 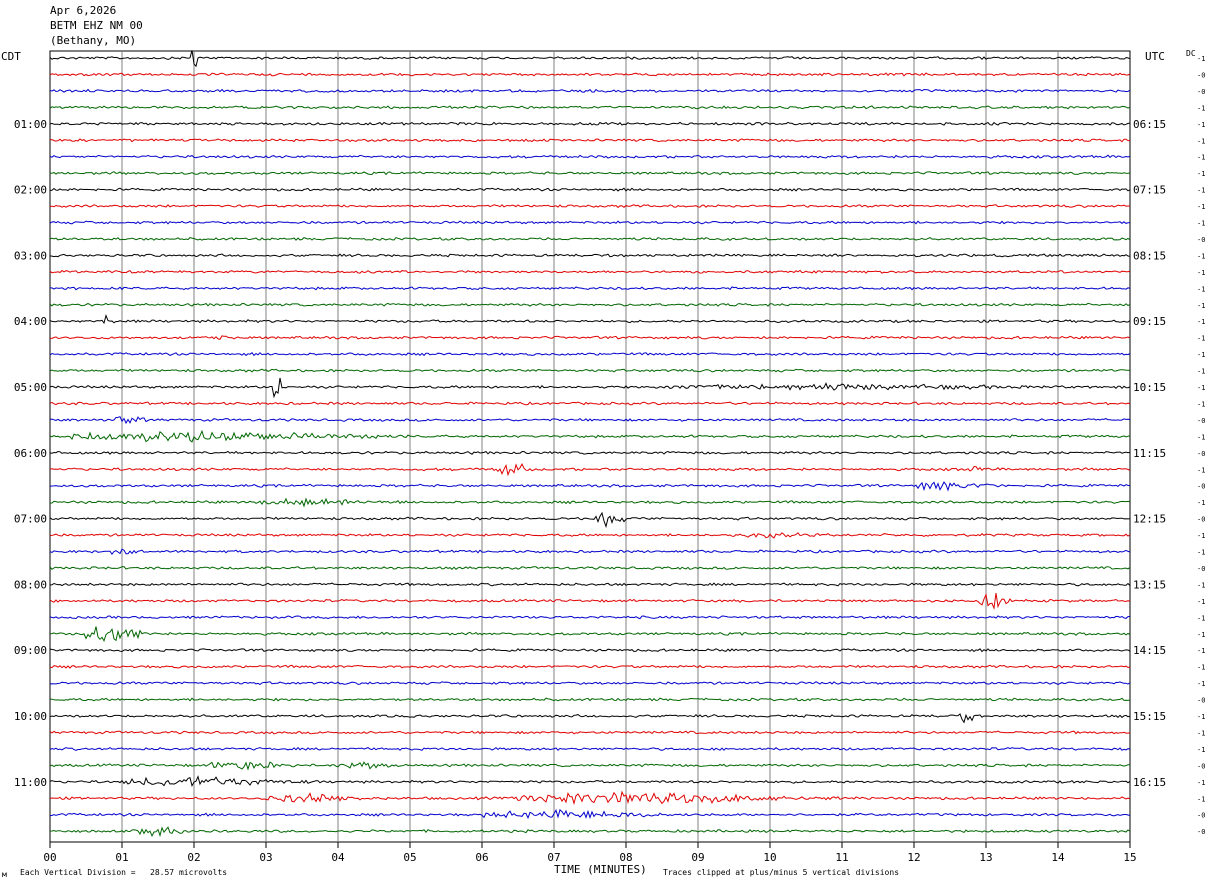 What do you see at coordinates (409, 857) in the screenshot?
I see `x-tick-label: 05` at bounding box center [409, 857].